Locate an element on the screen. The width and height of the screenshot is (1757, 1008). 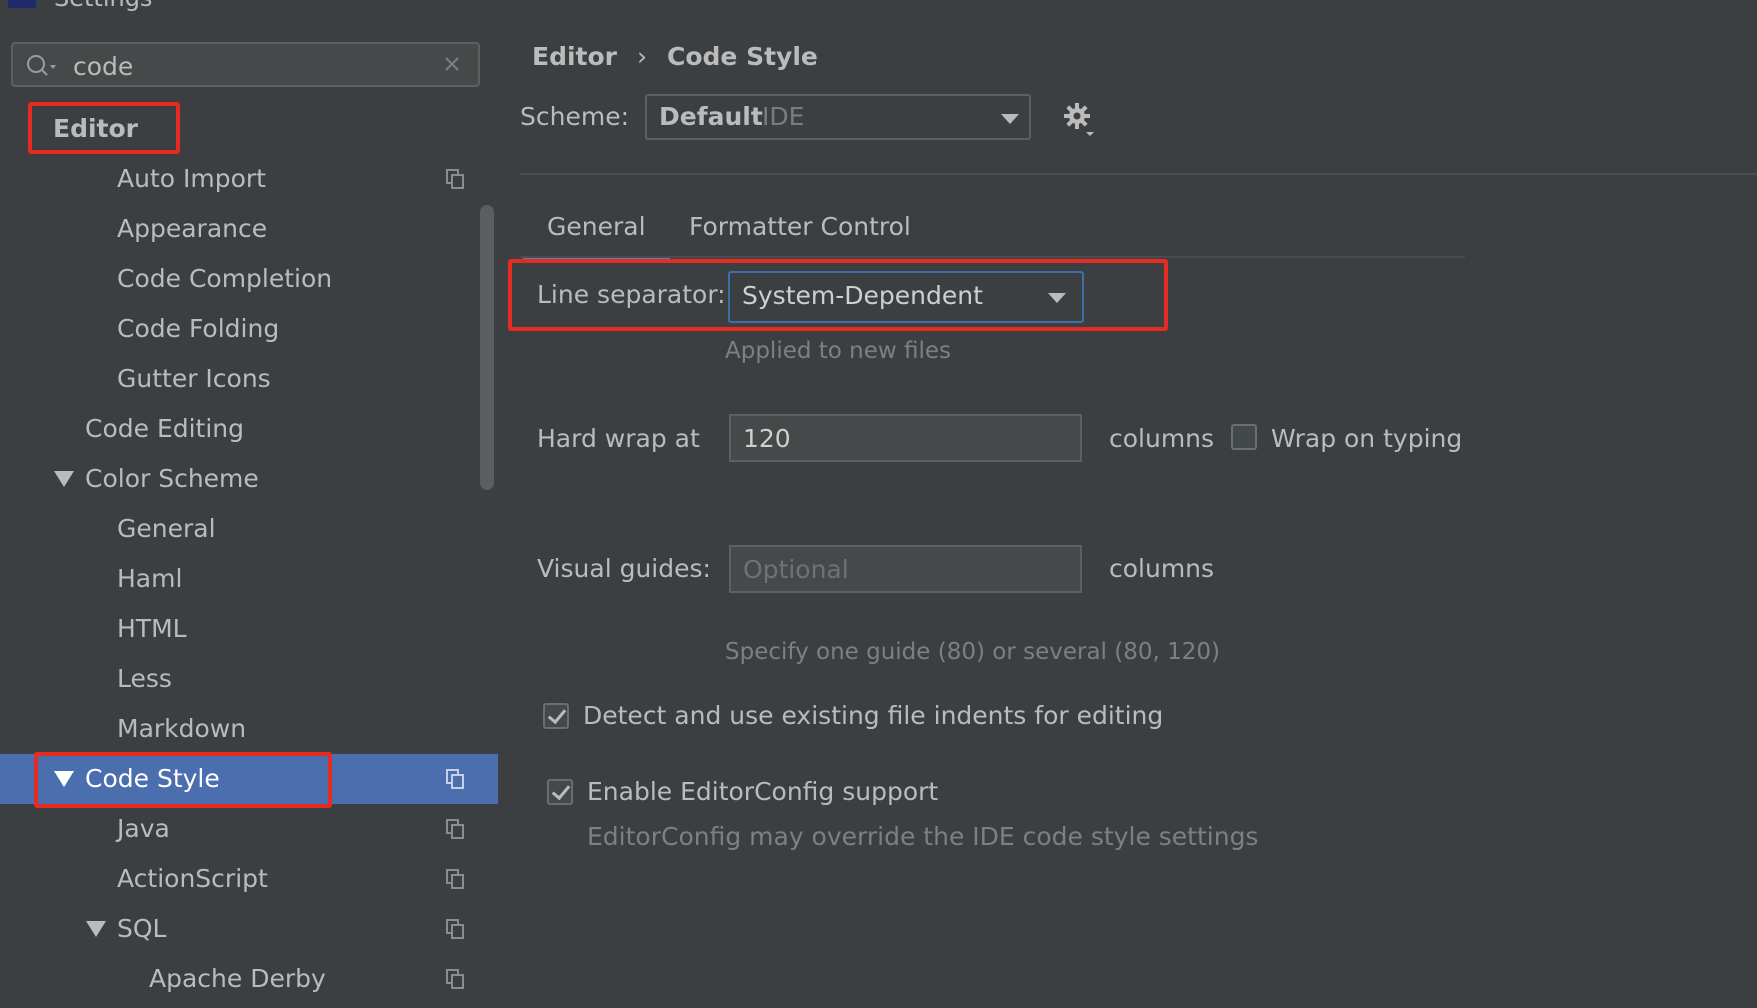
tree-item-label: Less is located at coordinates (144, 678).